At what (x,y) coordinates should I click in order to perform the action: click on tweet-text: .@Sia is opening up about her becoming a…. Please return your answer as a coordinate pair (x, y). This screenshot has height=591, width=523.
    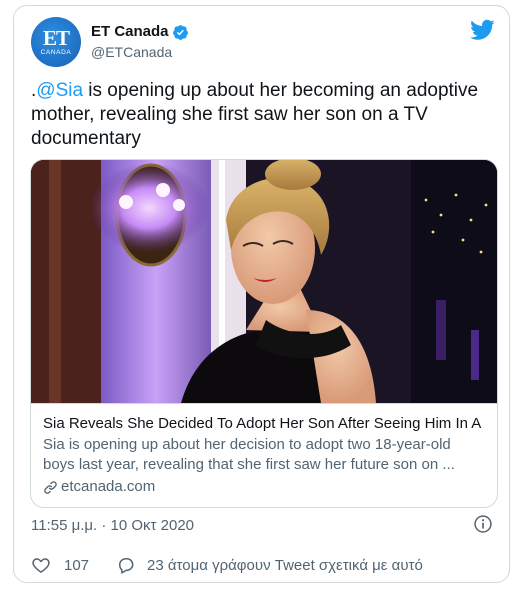
    Looking at the image, I should click on (266, 115).